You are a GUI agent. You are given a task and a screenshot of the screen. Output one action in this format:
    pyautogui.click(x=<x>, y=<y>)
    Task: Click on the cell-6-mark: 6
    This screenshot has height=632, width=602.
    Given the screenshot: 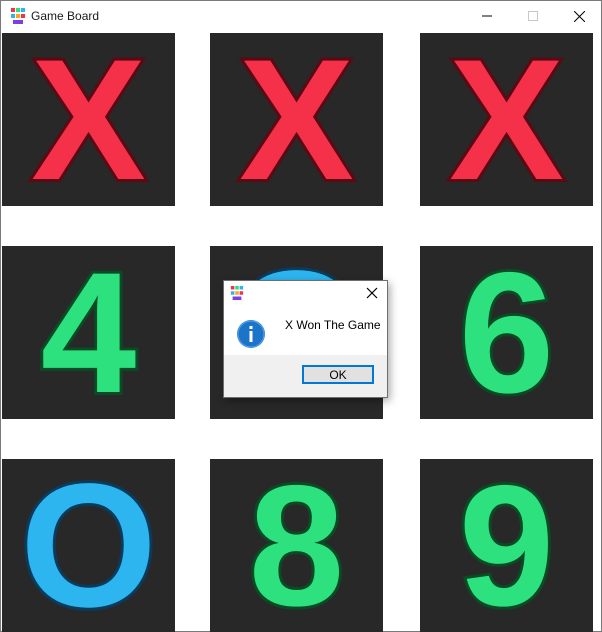 What is the action you would take?
    pyautogui.click(x=507, y=332)
    